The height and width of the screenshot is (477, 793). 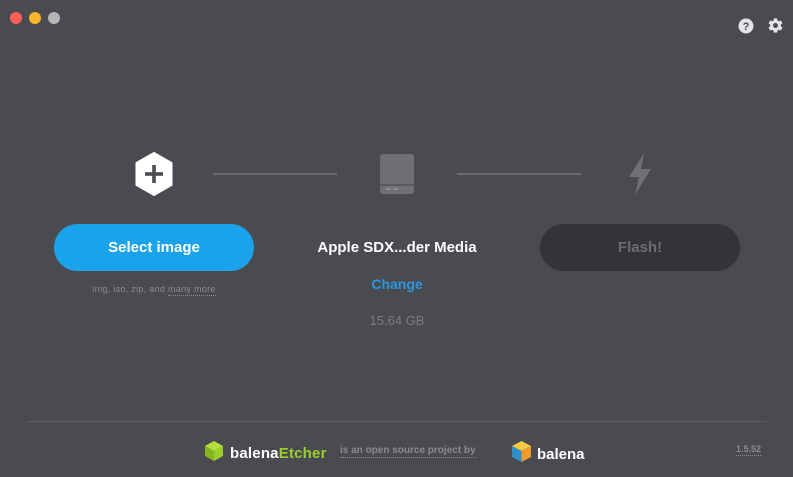 What do you see at coordinates (154, 247) in the screenshot?
I see `select-image-button: Select image` at bounding box center [154, 247].